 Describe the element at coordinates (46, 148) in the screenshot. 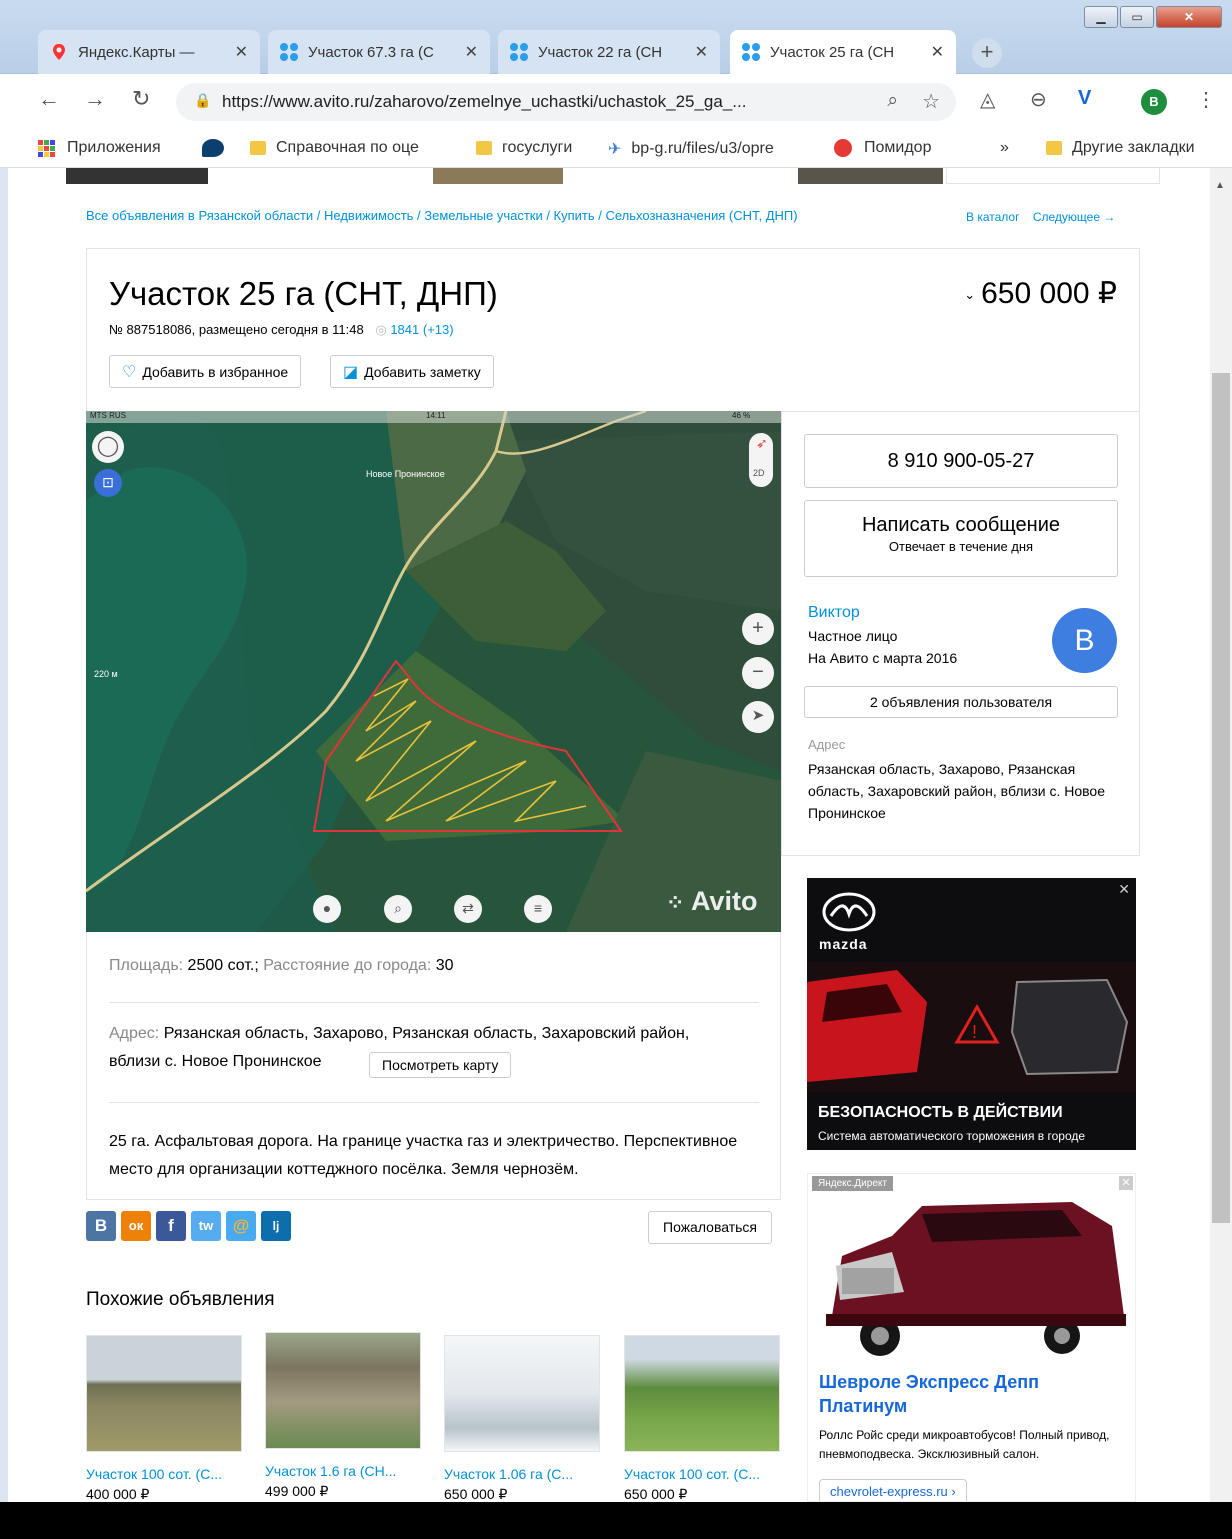

I see `apps-grid-icon` at that location.